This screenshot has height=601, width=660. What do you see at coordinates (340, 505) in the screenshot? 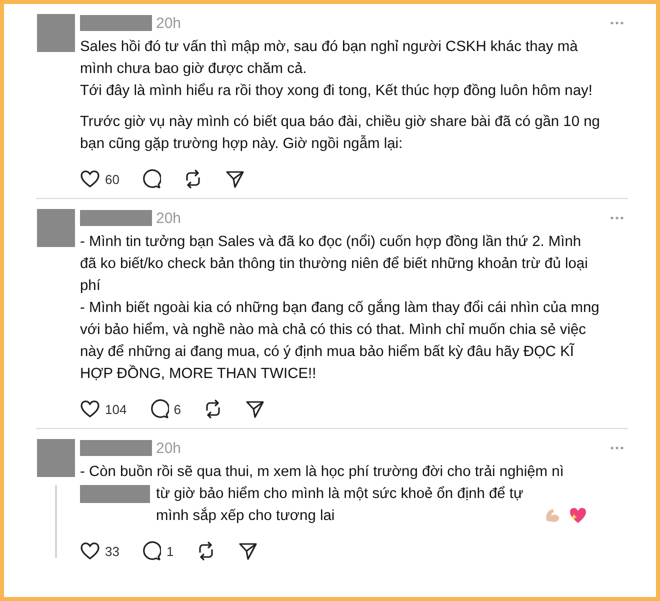
I see `post-text: từ giờ bảo hiểm cho mình là một sức khoẻ ổn định để tự mình sắp xếp cho tương lai` at bounding box center [340, 505].